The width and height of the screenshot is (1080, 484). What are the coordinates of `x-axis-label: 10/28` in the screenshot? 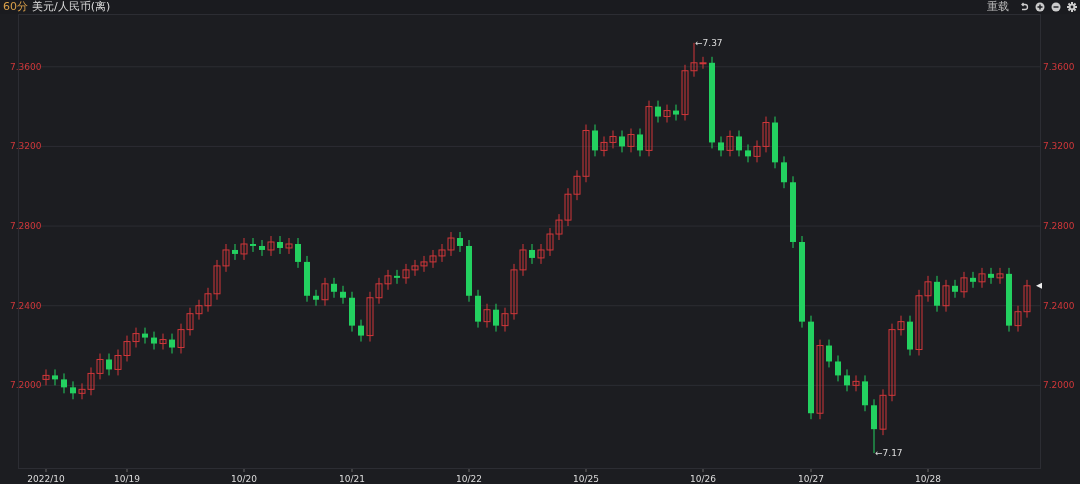 It's located at (928, 479).